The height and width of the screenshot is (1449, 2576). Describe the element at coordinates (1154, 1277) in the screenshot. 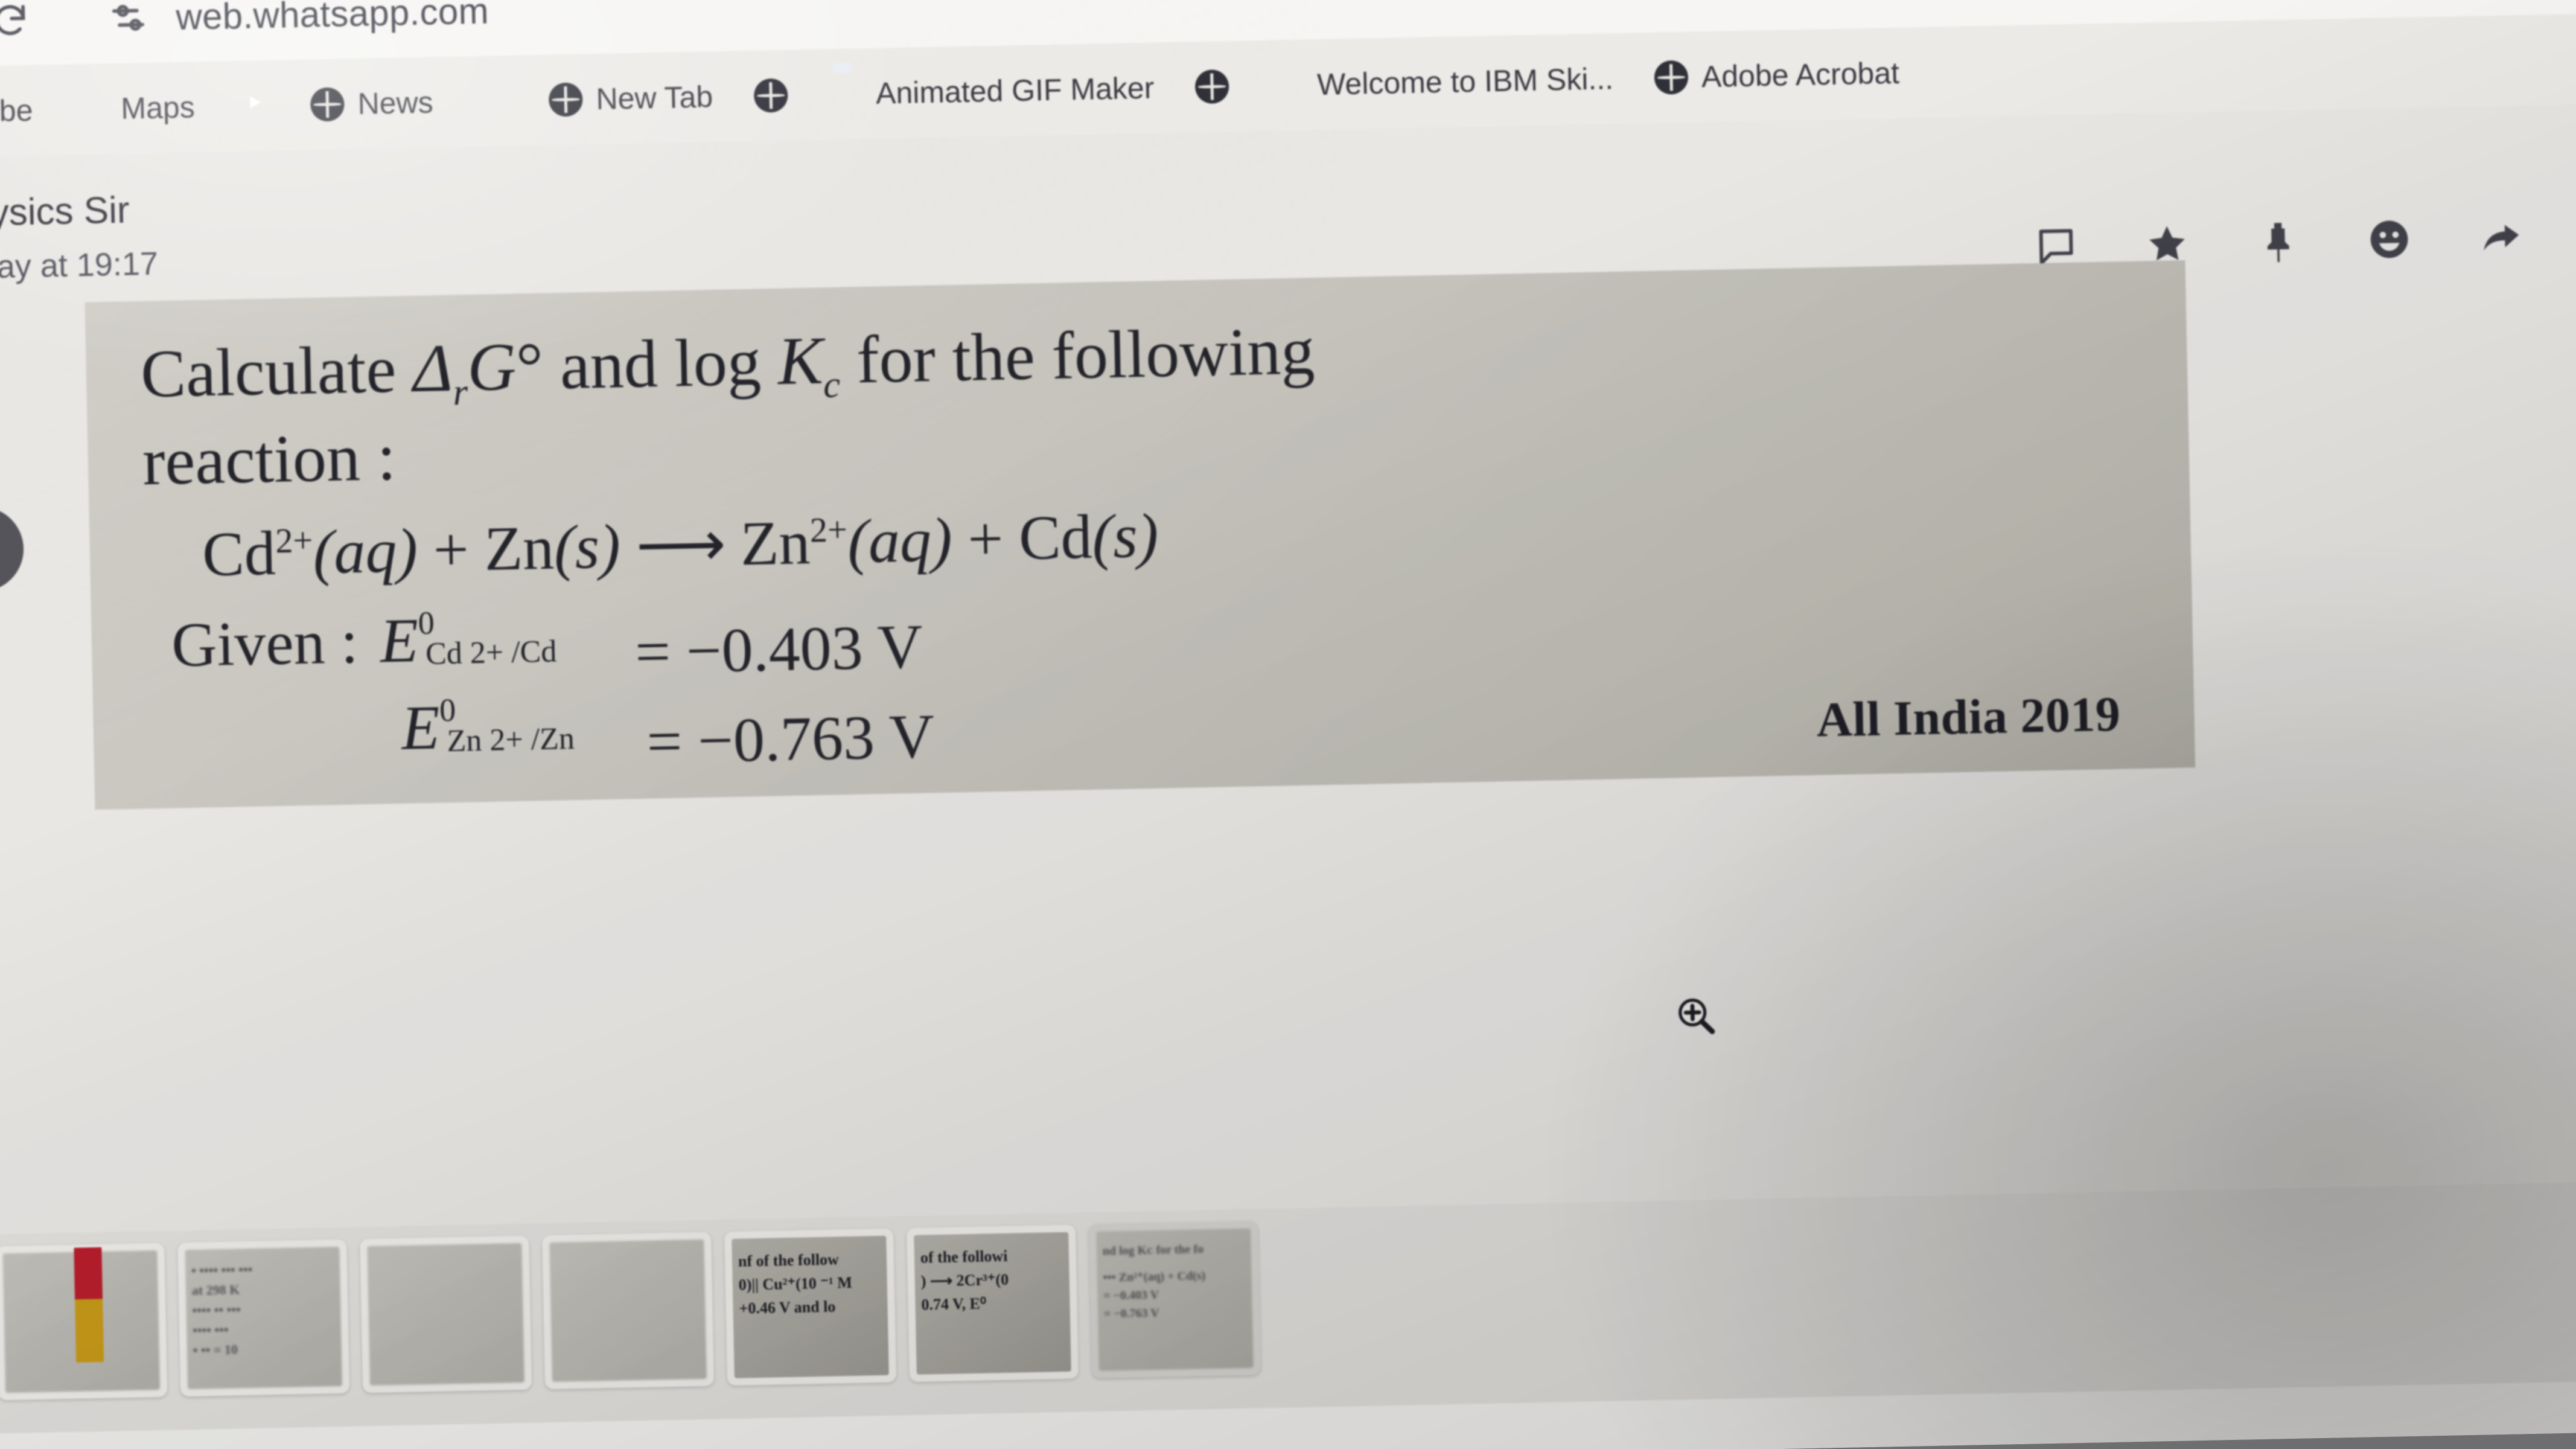

I see `thumbnail-text-line: ••• Zn²⁺(aq) + Cd(s)` at that location.